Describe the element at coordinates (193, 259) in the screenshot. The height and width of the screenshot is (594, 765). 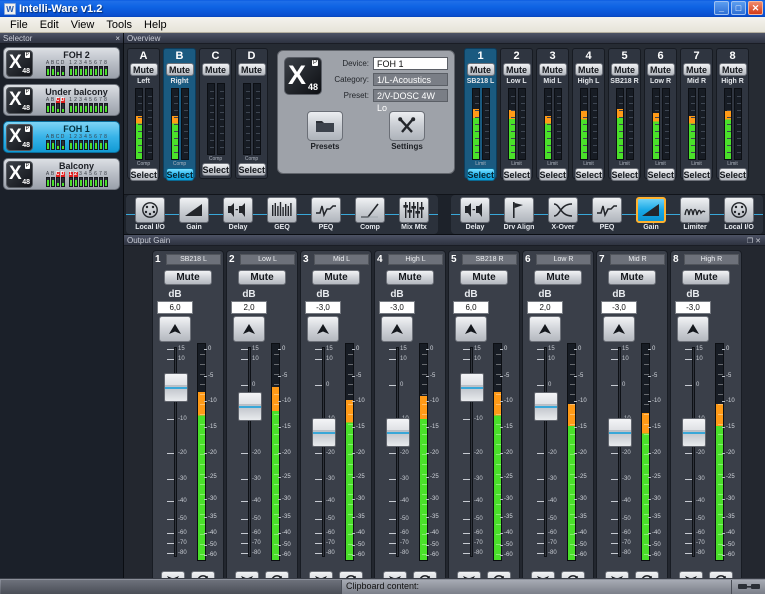
I see `channel-name: SB218 L` at that location.